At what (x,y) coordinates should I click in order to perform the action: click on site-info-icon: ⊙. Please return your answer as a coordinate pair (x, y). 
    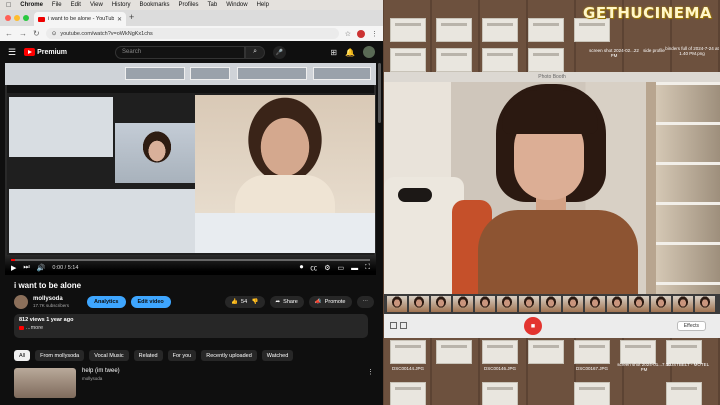
    Looking at the image, I should click on (54, 34).